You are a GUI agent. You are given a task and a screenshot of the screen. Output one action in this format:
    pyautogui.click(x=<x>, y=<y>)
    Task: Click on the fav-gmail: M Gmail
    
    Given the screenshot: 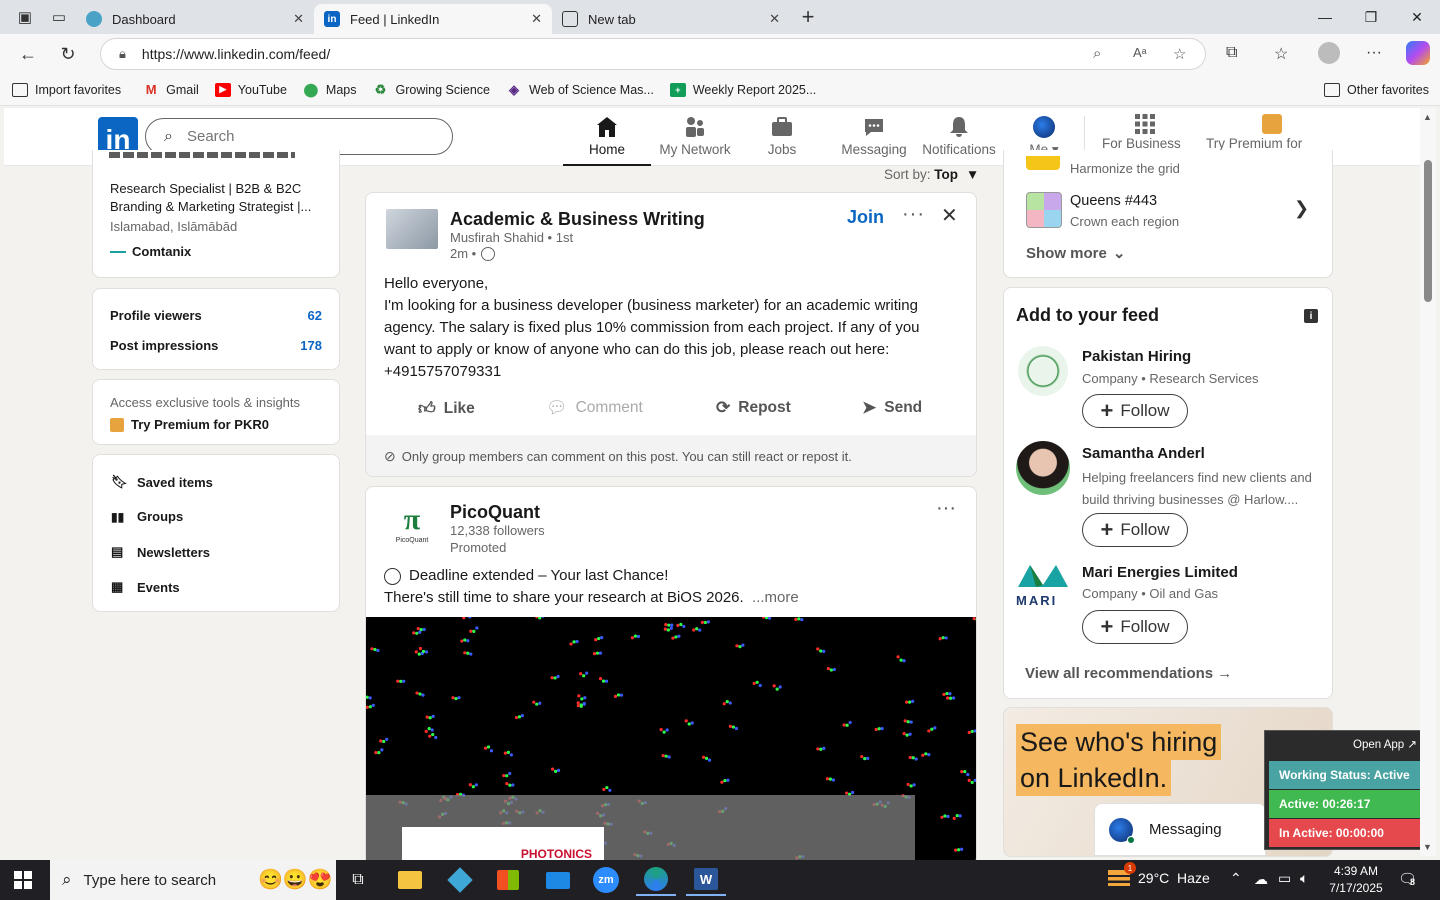 What is the action you would take?
    pyautogui.click(x=171, y=89)
    